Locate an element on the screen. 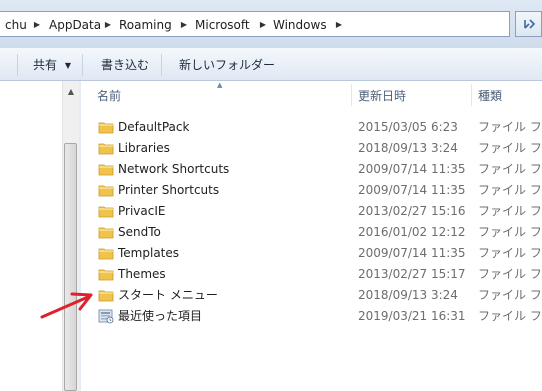 This screenshot has width=542, height=391. scrollbar-thumb is located at coordinates (70, 267).